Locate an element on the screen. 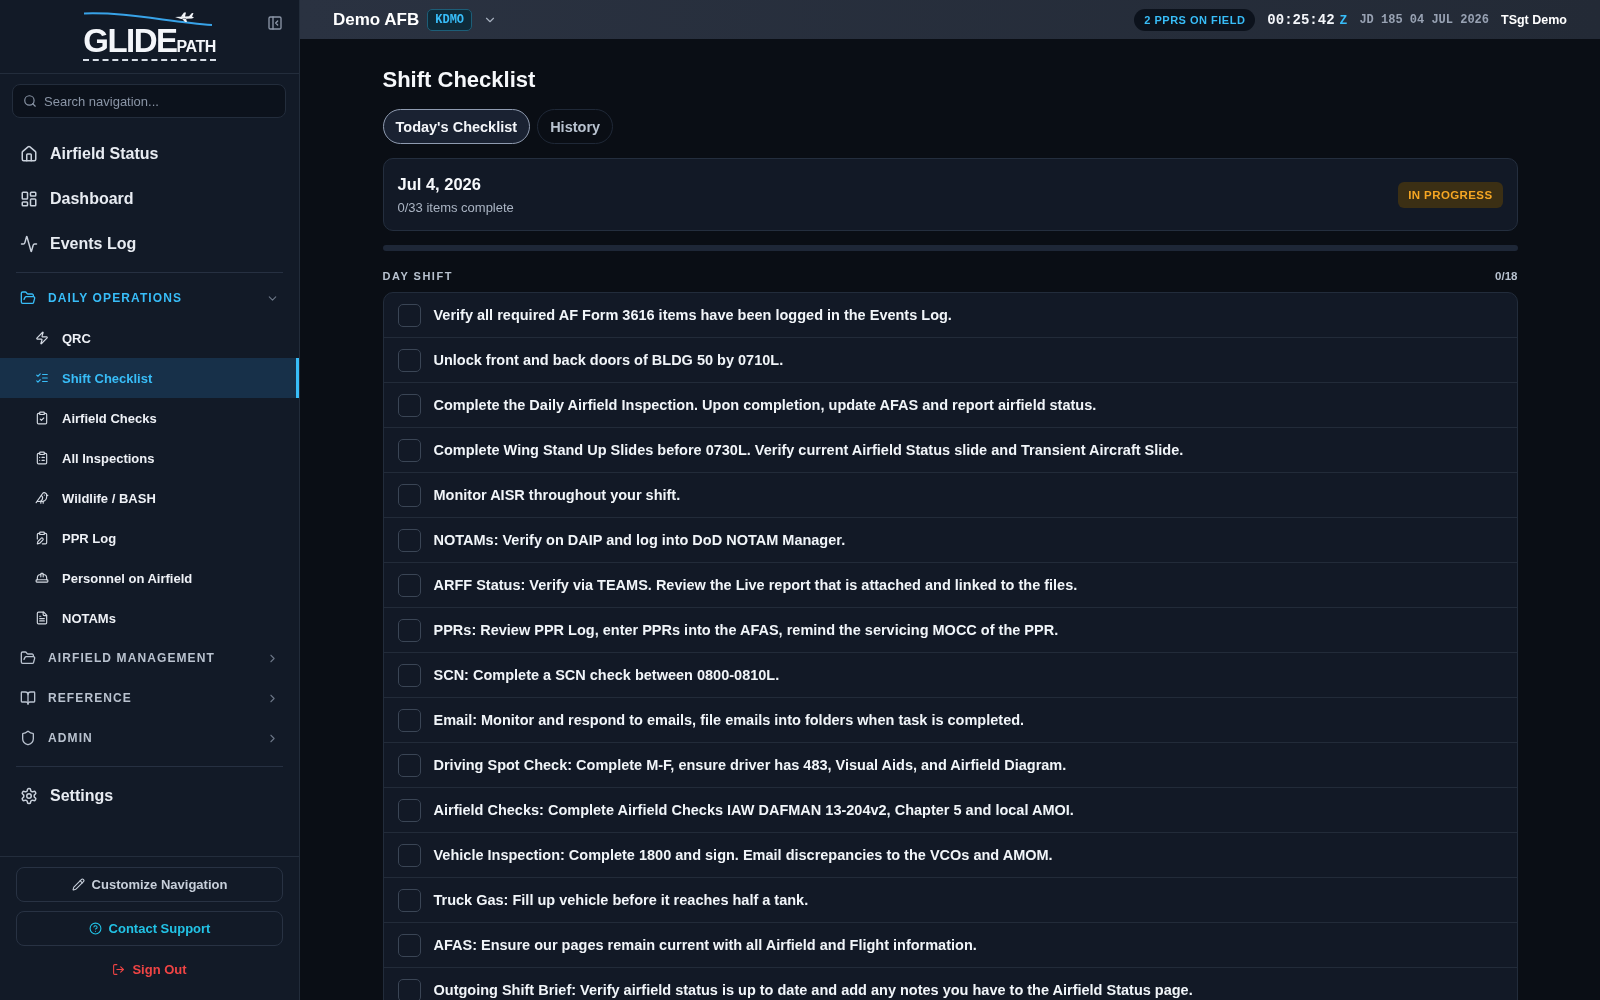  settings-icon is located at coordinates (29, 795).